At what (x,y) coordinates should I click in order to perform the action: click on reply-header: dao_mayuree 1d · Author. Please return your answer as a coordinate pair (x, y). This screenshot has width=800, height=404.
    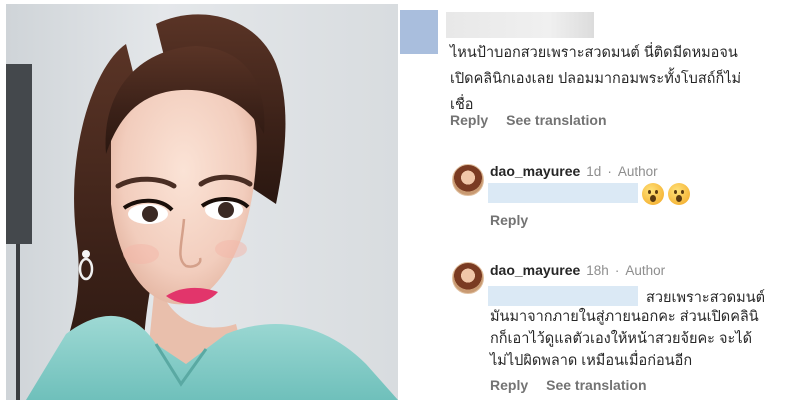
    Looking at the image, I should click on (574, 171).